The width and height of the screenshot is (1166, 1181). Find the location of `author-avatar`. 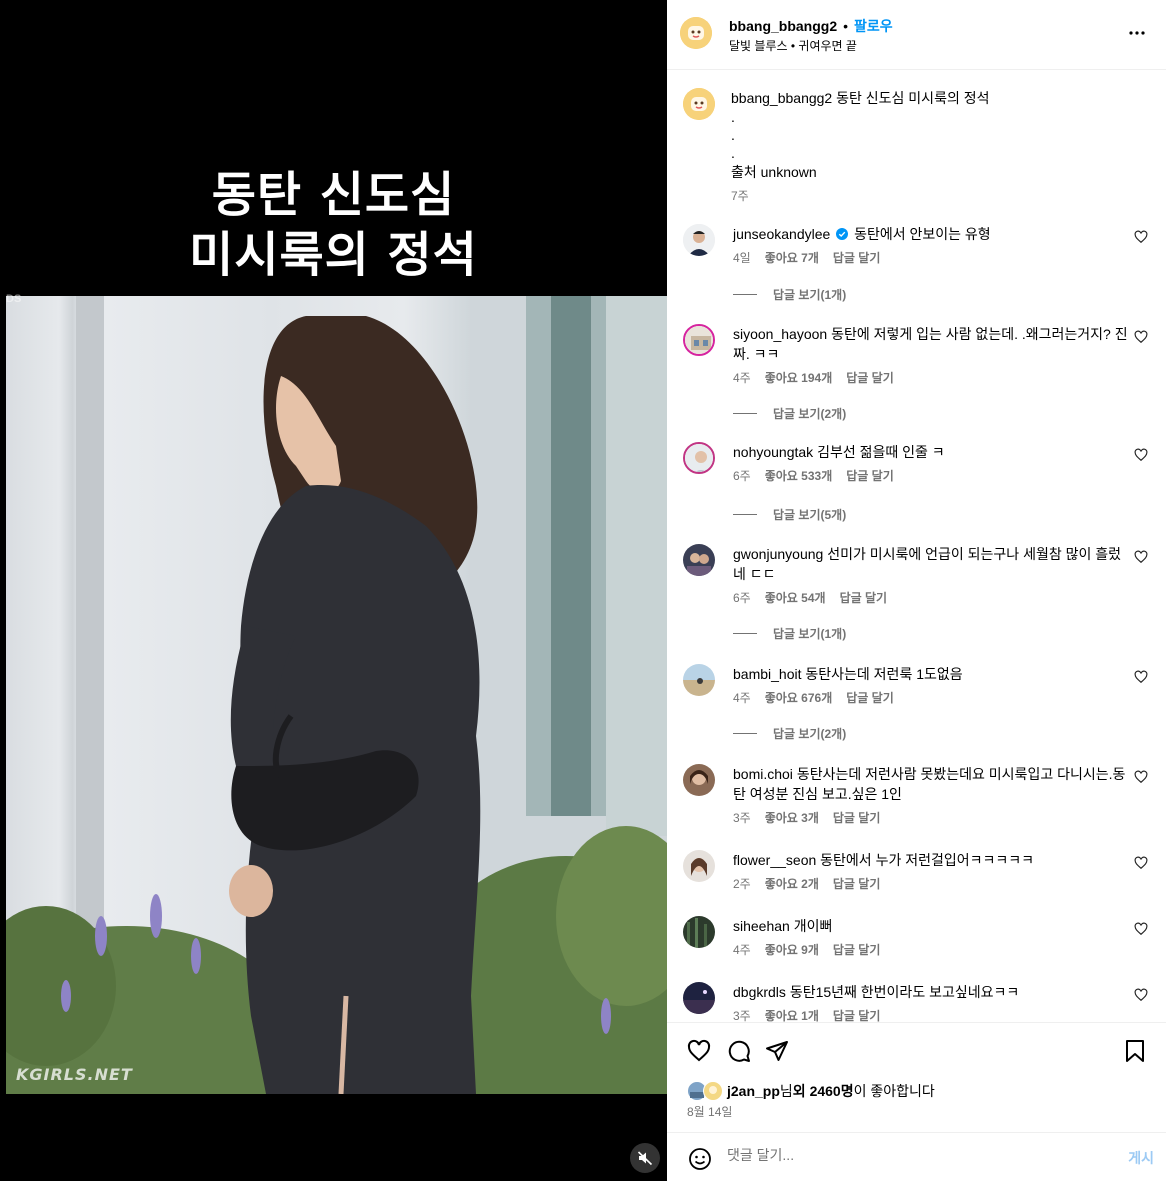

author-avatar is located at coordinates (696, 33).